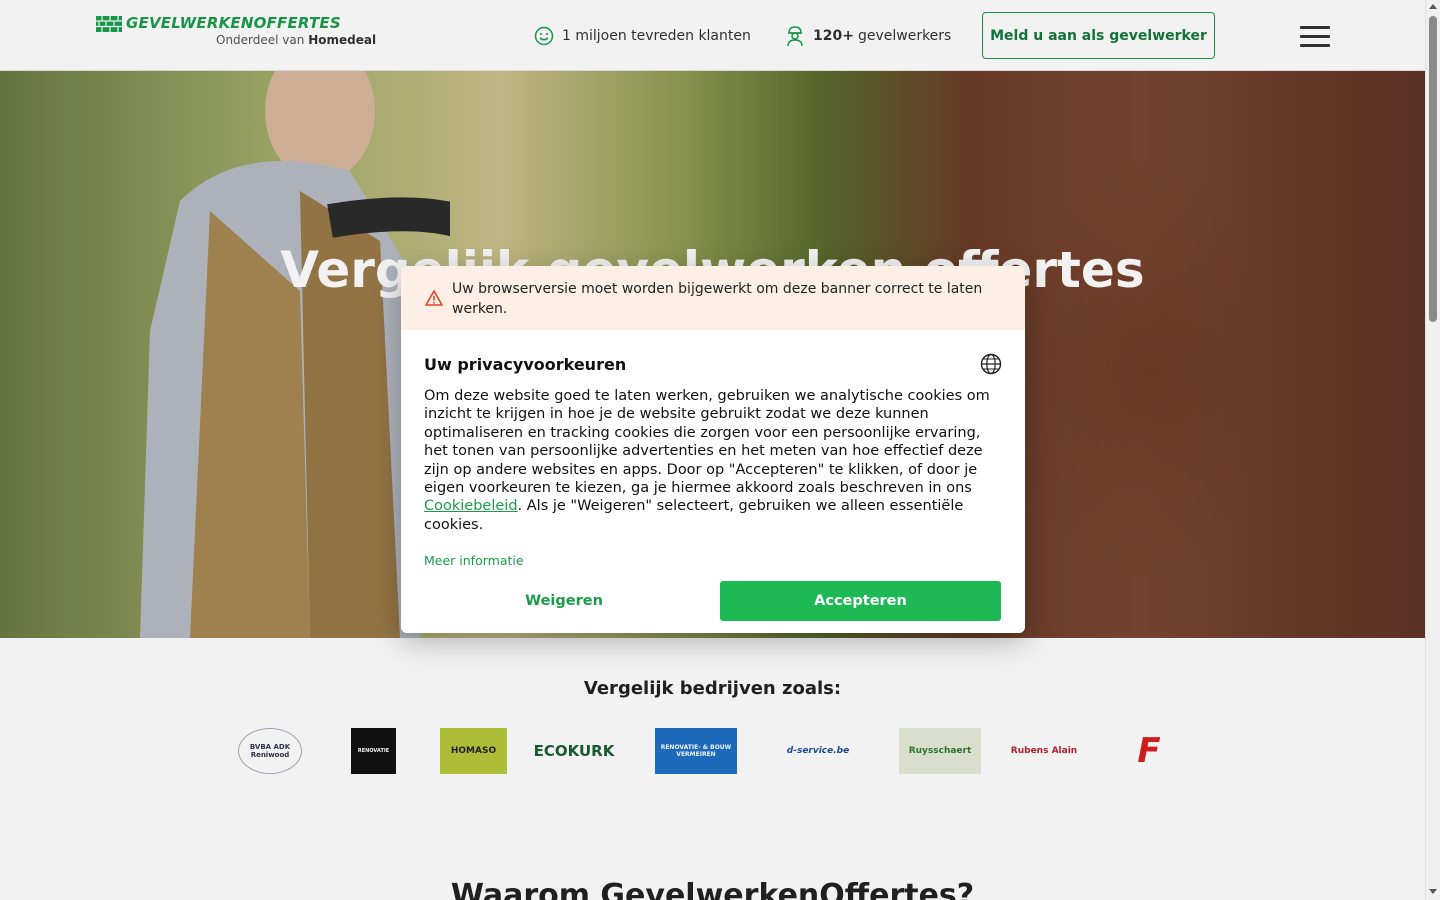  What do you see at coordinates (525, 364) in the screenshot?
I see `privacy-title: Uw privacyvoorkeuren` at bounding box center [525, 364].